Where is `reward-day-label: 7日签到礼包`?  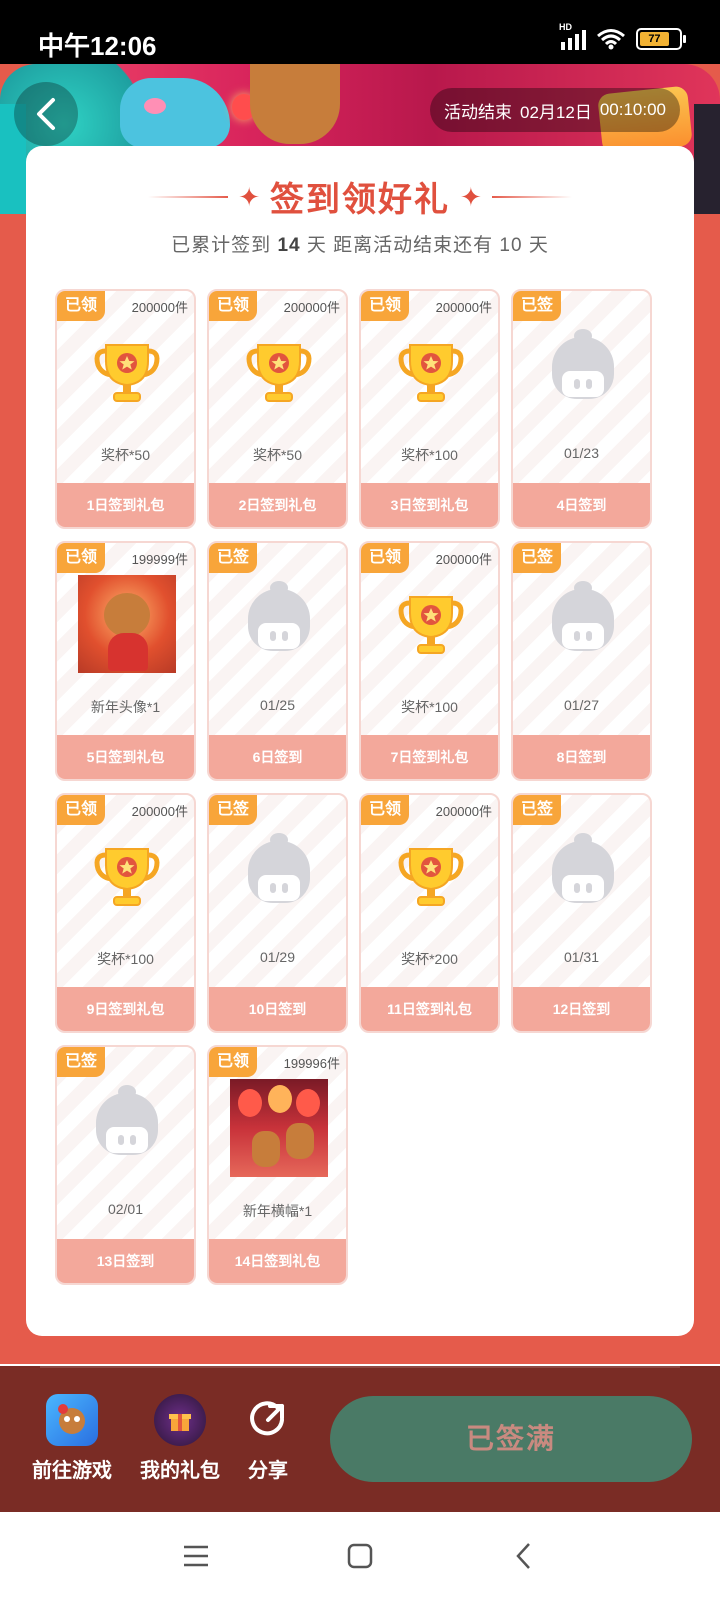
reward-day-label: 7日签到礼包 is located at coordinates (429, 757).